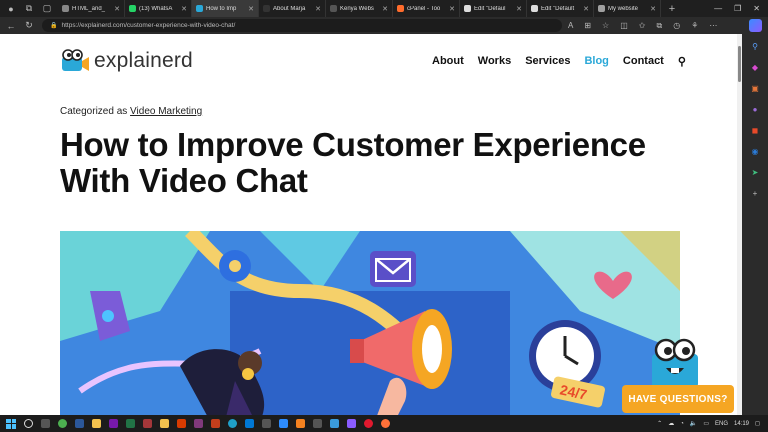 The width and height of the screenshot is (768, 432). I want to click on split-screen-icon: ◫, so click(624, 26).